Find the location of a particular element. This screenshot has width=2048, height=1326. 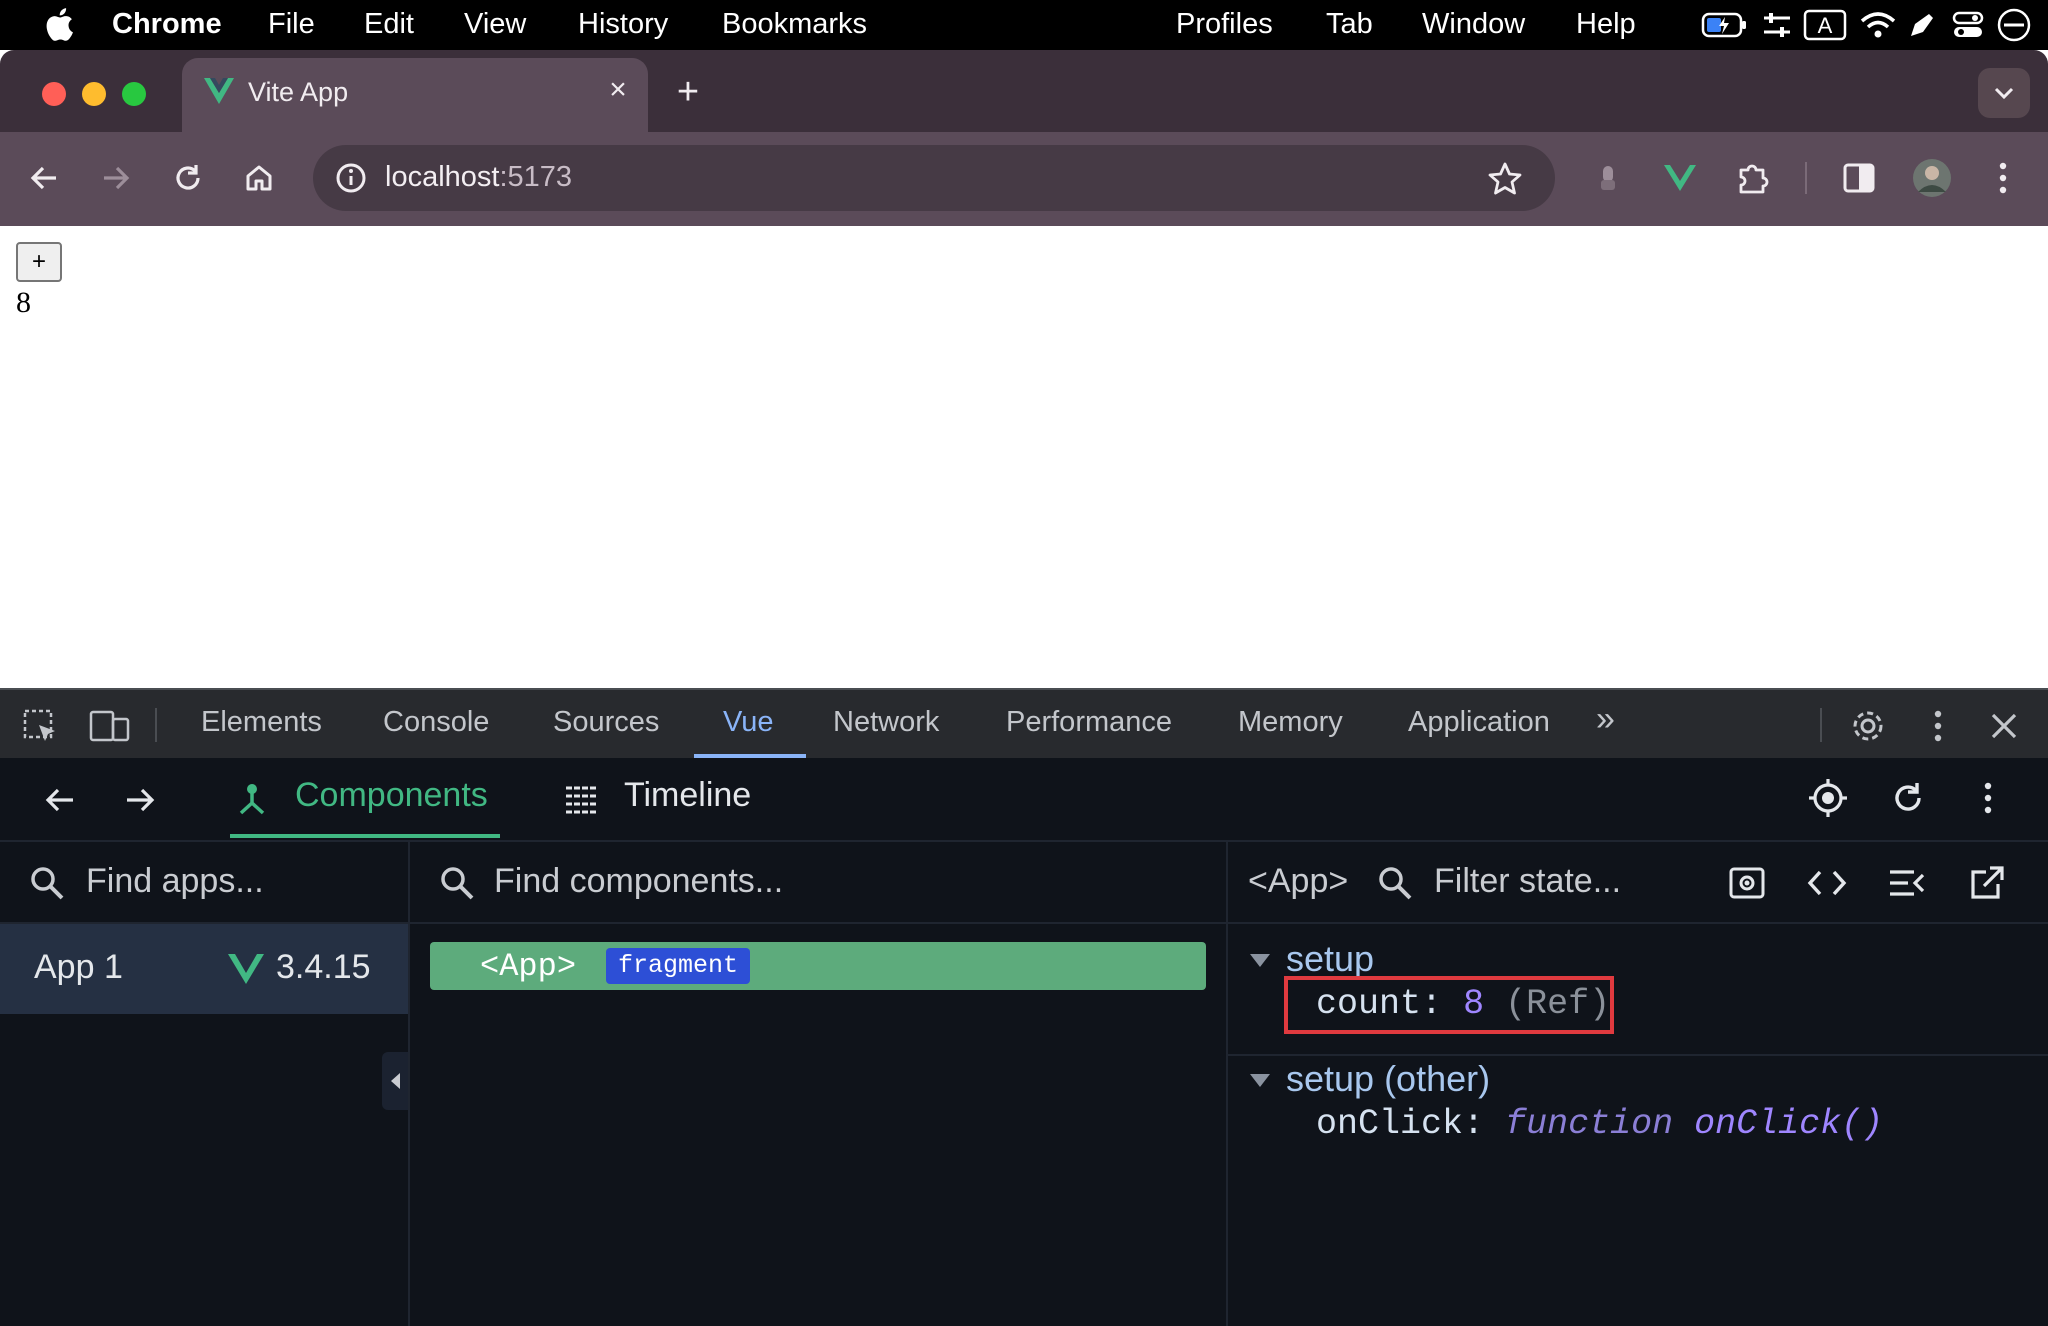

battery-charging-icon is located at coordinates (1725, 25).